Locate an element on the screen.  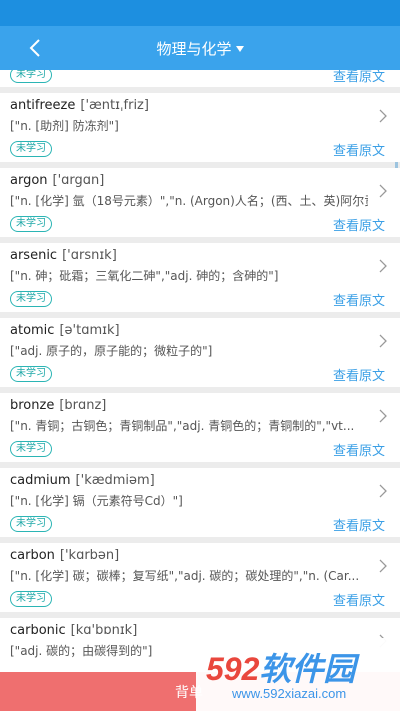
word: atomic is located at coordinates (32, 330).